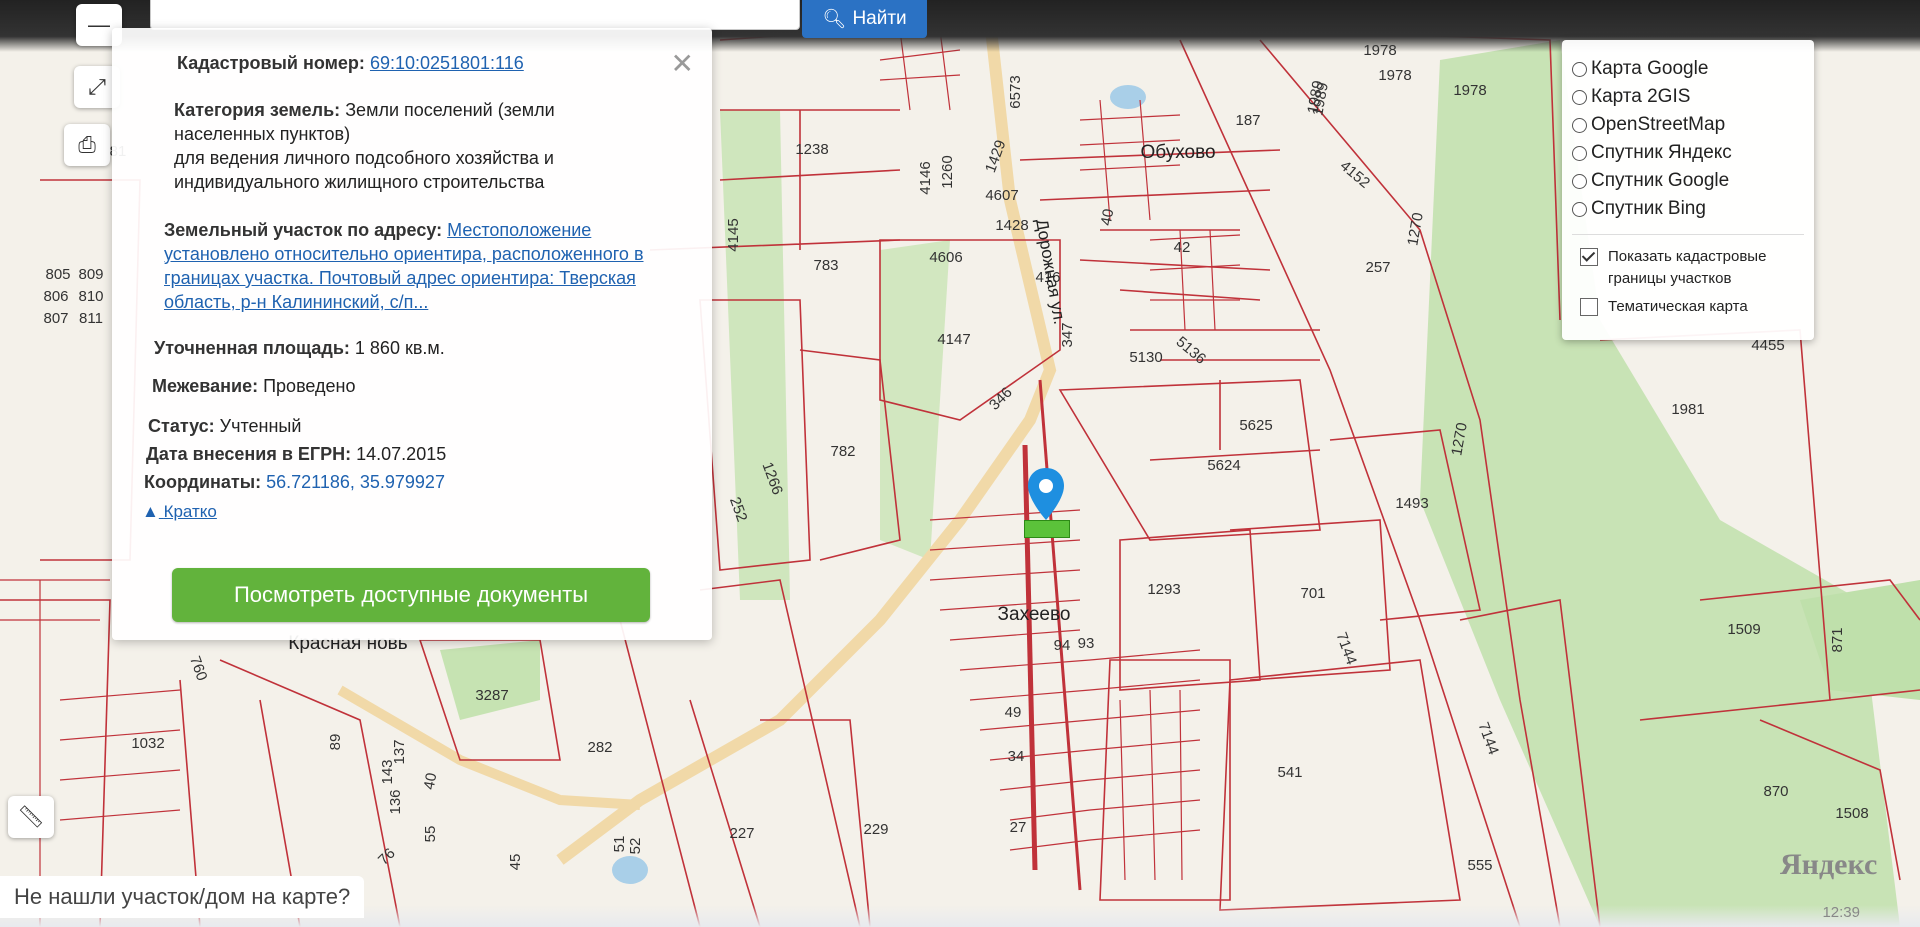  Describe the element at coordinates (355, 482) in the screenshot. I see `coords-value: 56.721186, 35.979927` at that location.